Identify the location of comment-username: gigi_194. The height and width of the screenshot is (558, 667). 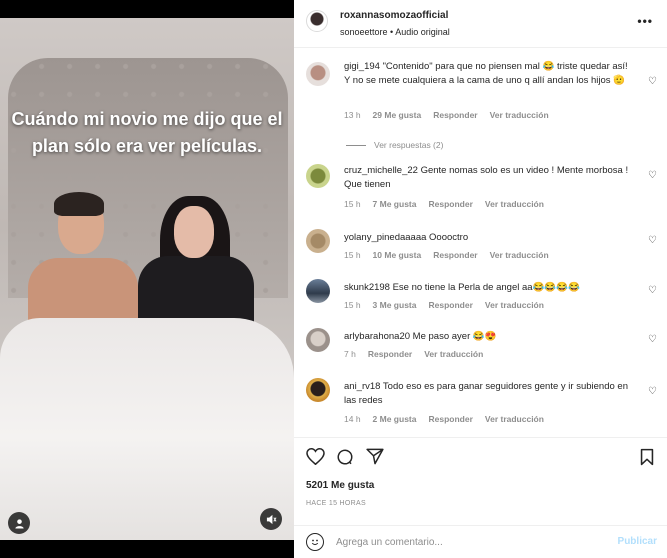
(362, 66).